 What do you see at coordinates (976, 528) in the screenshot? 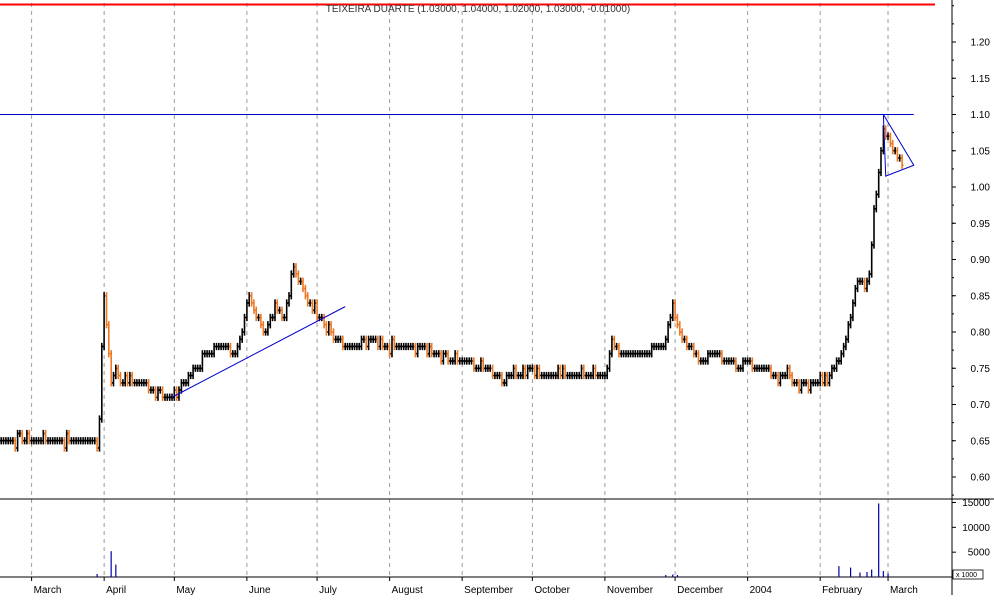
I see `volume-tick-label: 10000` at bounding box center [976, 528].